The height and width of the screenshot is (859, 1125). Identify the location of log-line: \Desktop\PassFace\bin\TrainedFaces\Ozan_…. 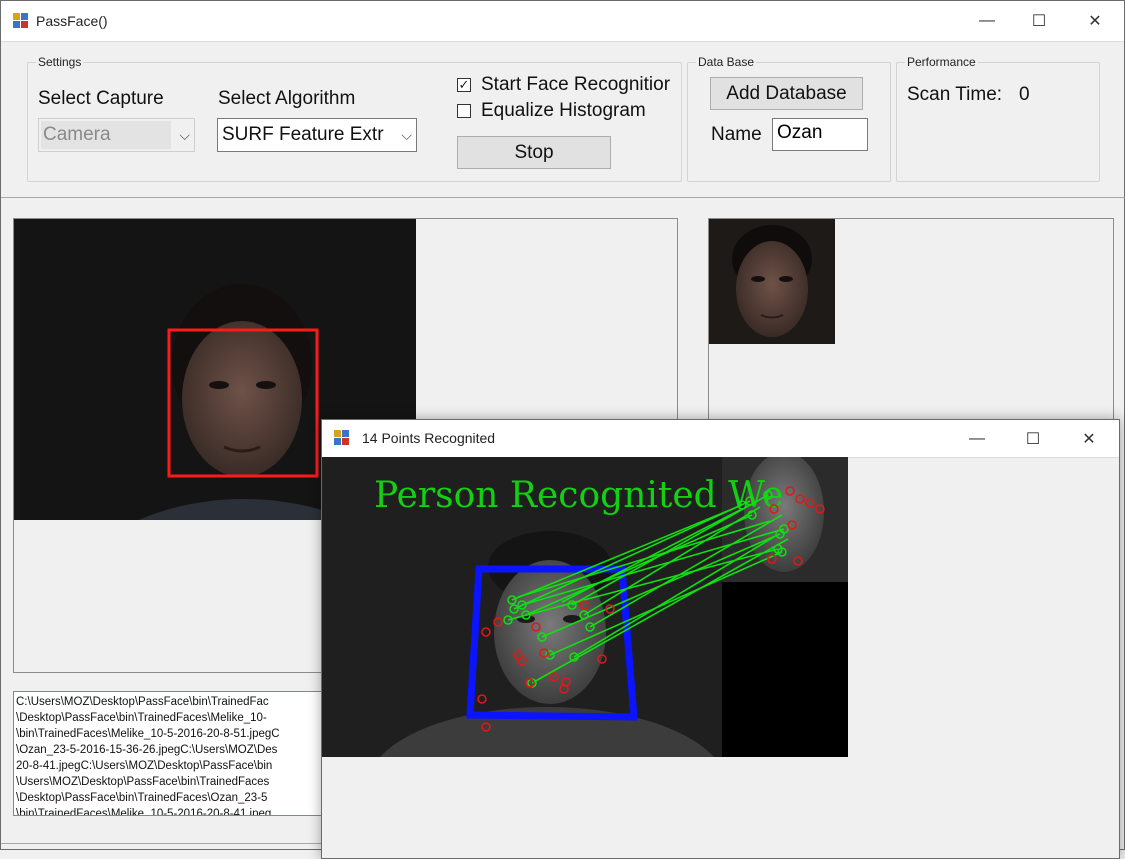
(142, 798).